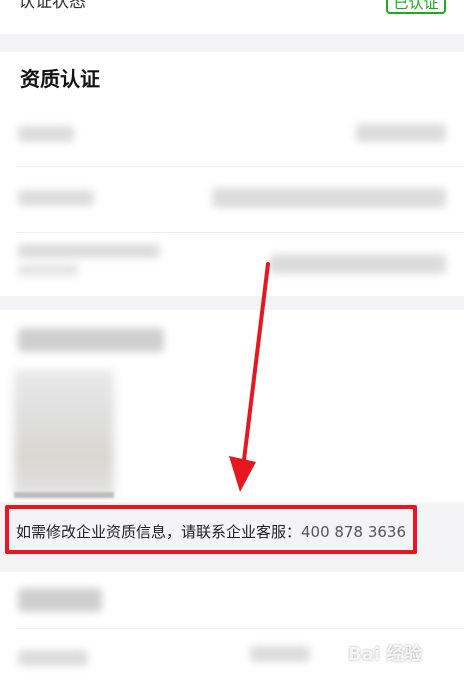 The image size is (464, 687). What do you see at coordinates (416, 7) in the screenshot?
I see `status-badge: 已认证` at bounding box center [416, 7].